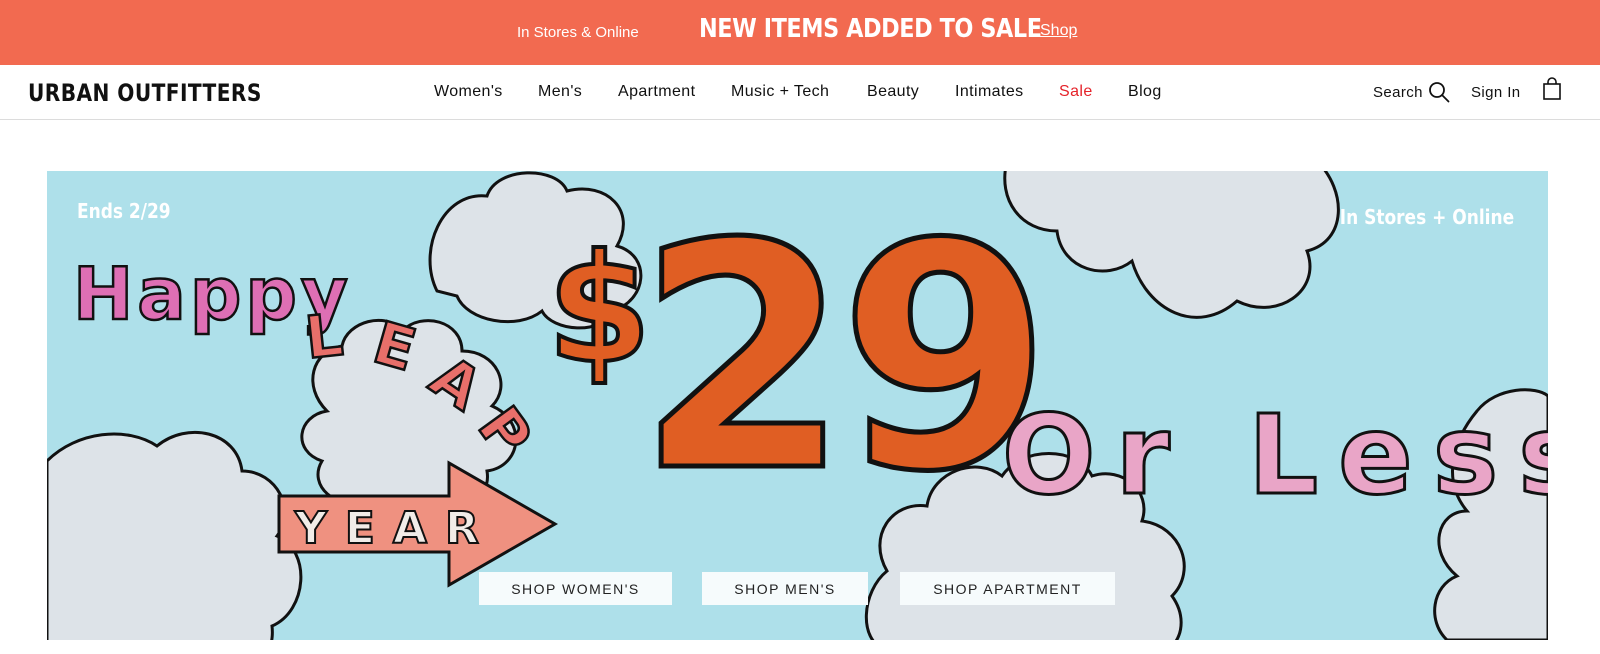 The width and height of the screenshot is (1600, 654). What do you see at coordinates (989, 92) in the screenshot?
I see `nav-item-intimates: Intimates` at bounding box center [989, 92].